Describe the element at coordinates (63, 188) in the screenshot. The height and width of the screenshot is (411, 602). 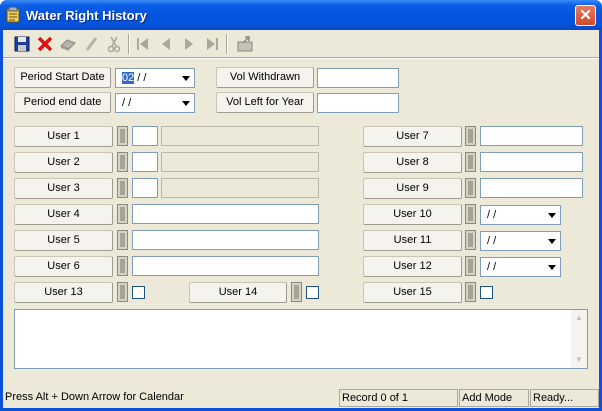
I see `user-3-button: User 3` at that location.